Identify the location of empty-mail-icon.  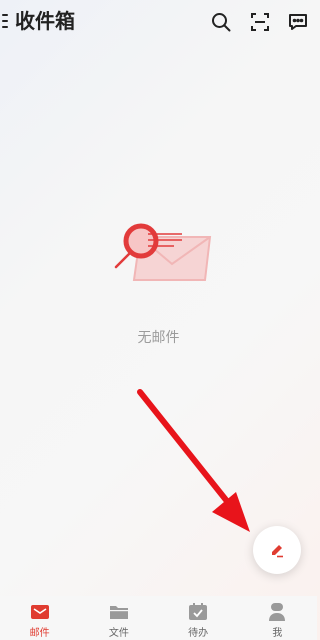
(165, 249).